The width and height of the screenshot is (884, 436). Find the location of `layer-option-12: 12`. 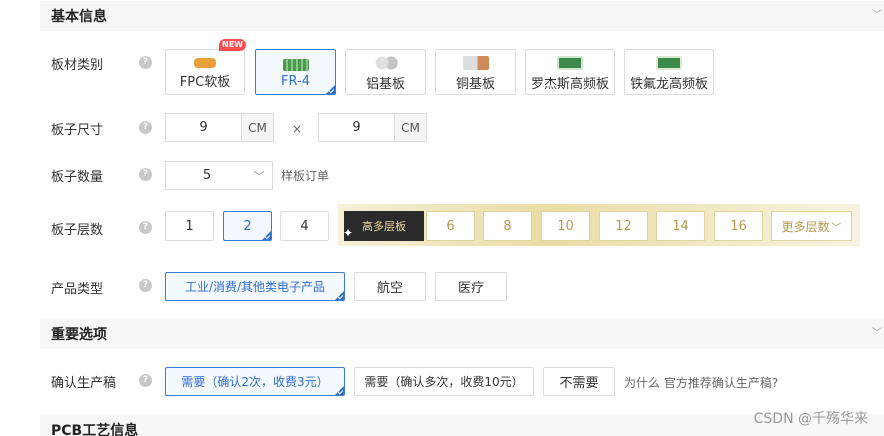

layer-option-12: 12 is located at coordinates (623, 226).